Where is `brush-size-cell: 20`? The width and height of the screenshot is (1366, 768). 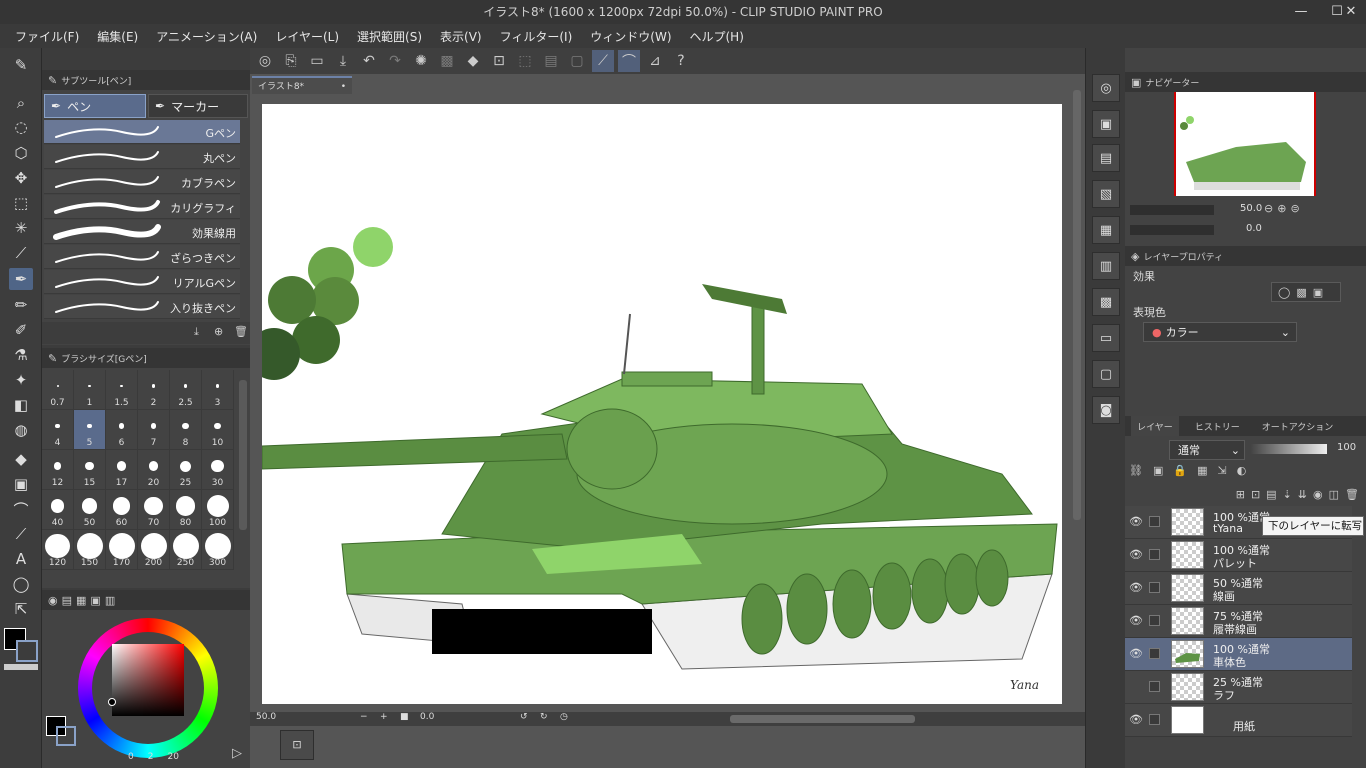 brush-size-cell: 20 is located at coordinates (154, 470).